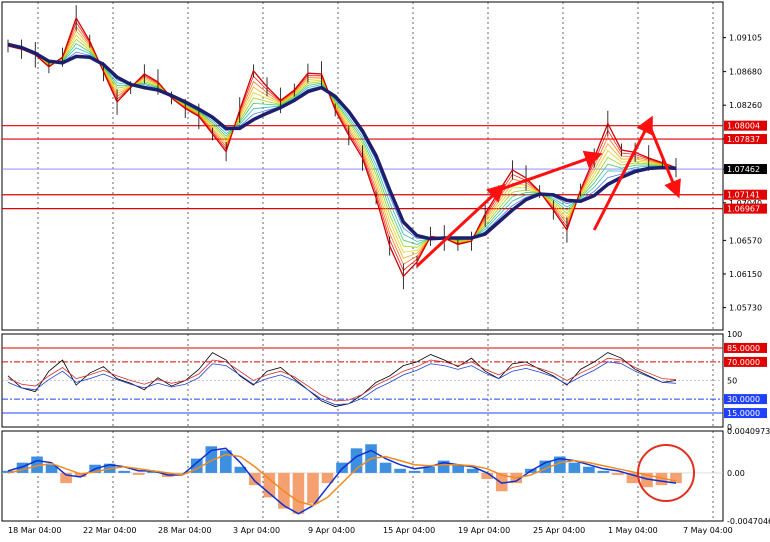  I want to click on x-tick-label: 9 Apr 04:00, so click(331, 530).